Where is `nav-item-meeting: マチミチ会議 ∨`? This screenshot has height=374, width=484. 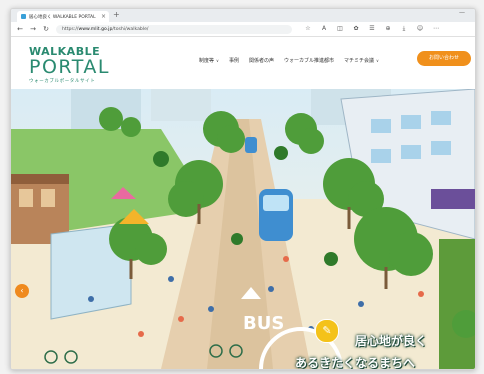 nav-item-meeting: マチミチ会議 ∨ is located at coordinates (361, 60).